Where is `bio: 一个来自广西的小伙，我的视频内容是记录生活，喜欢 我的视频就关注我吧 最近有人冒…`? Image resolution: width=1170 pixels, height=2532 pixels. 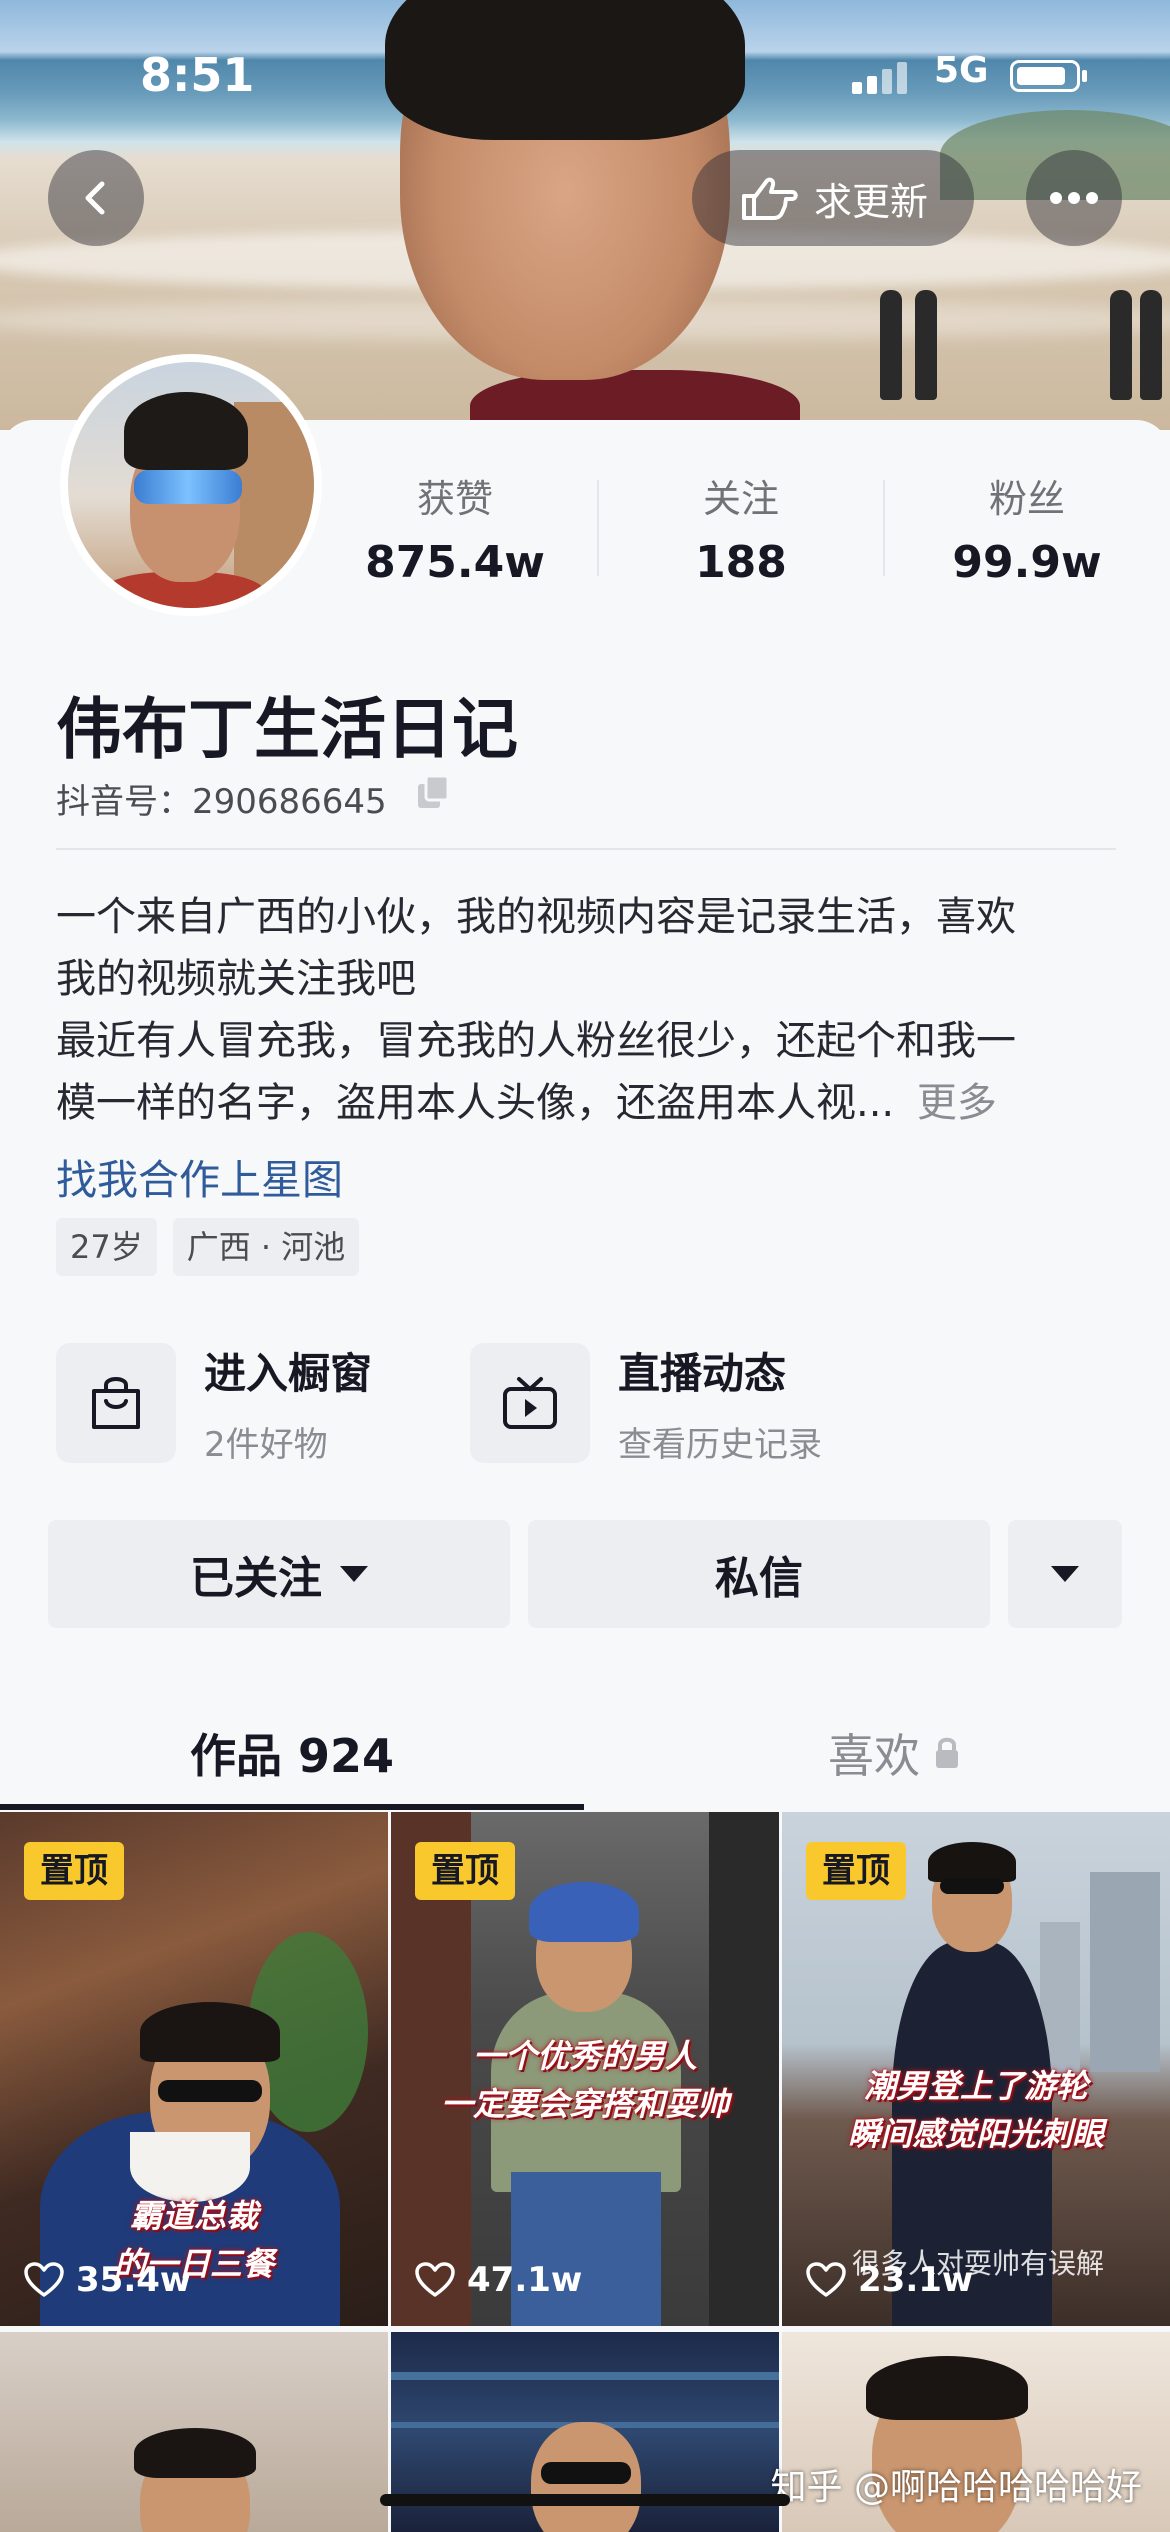
bio: 一个来自广西的小伙，我的视频内容是记录生活，喜欢 我的视频就关注我吧 最近有人冒… is located at coordinates (586, 1010).